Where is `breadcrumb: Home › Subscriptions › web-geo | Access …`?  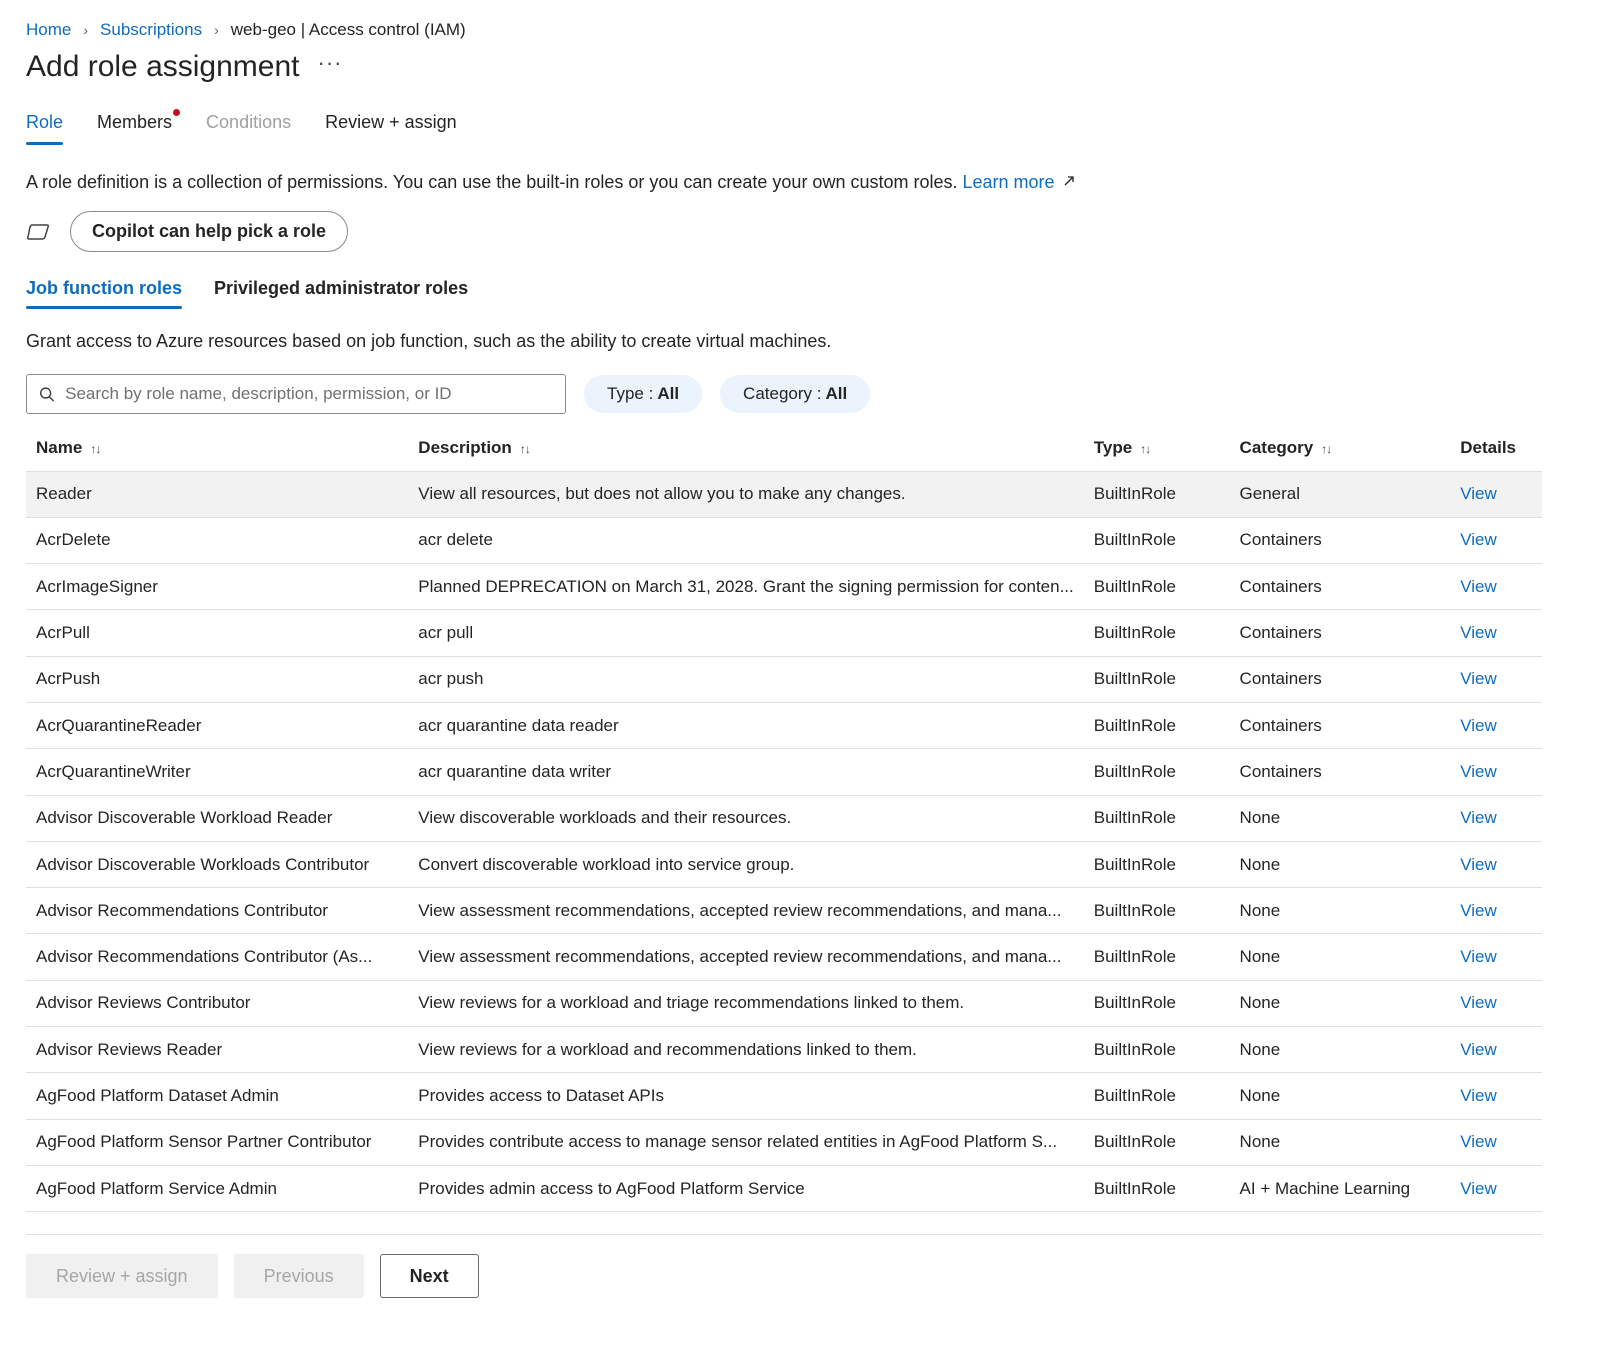
breadcrumb: Home › Subscriptions › web-geo | Access … is located at coordinates (246, 30).